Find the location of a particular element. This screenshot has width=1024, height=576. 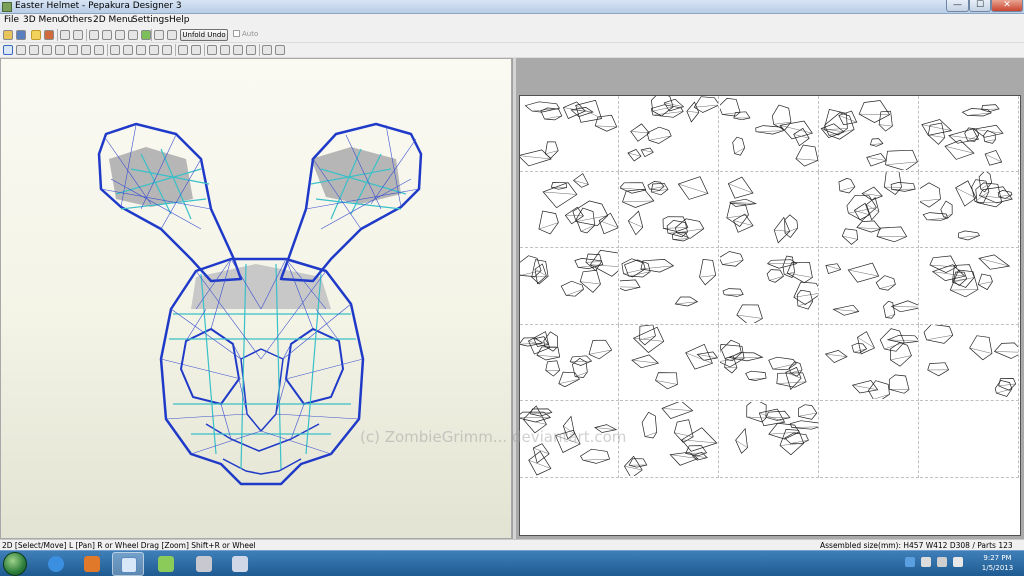

texture-icon is located at coordinates (36, 35).